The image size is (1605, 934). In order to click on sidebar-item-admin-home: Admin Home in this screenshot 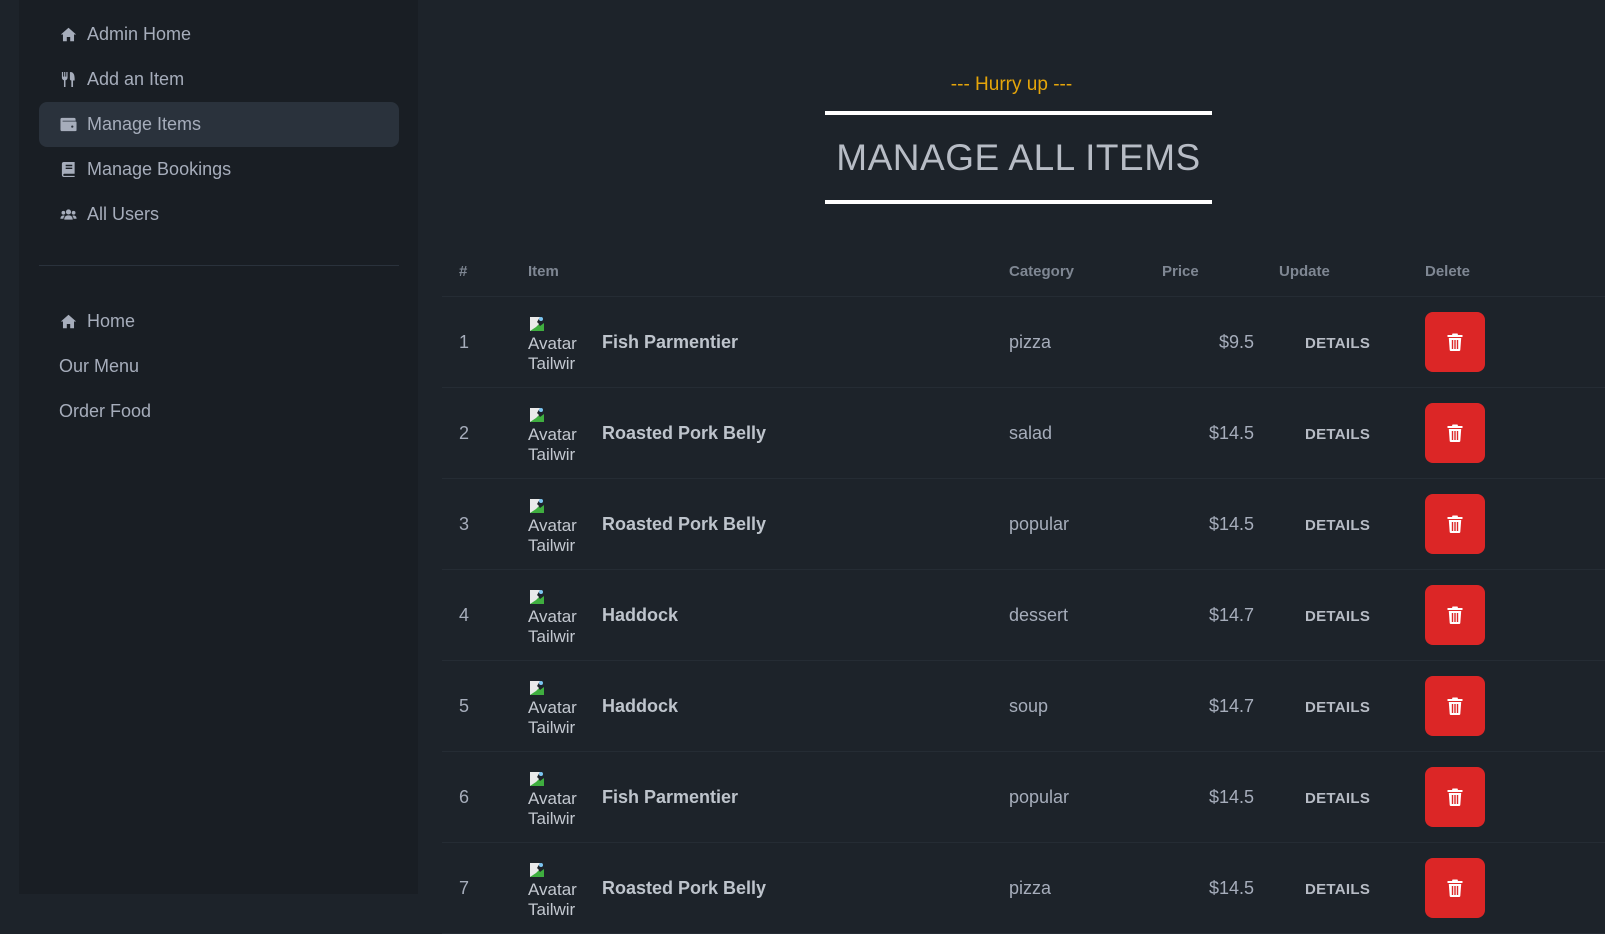, I will do `click(219, 34)`.